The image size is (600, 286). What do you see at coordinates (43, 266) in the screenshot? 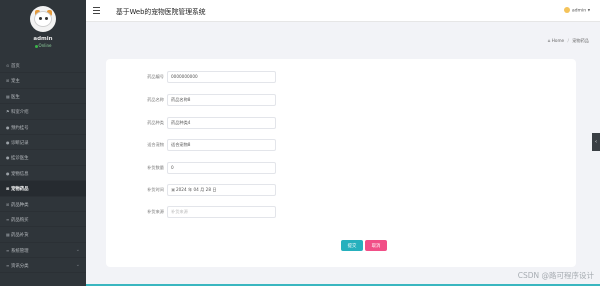
I see `sidebar-item: ≡ 资讯分类 ⌄` at bounding box center [43, 266].